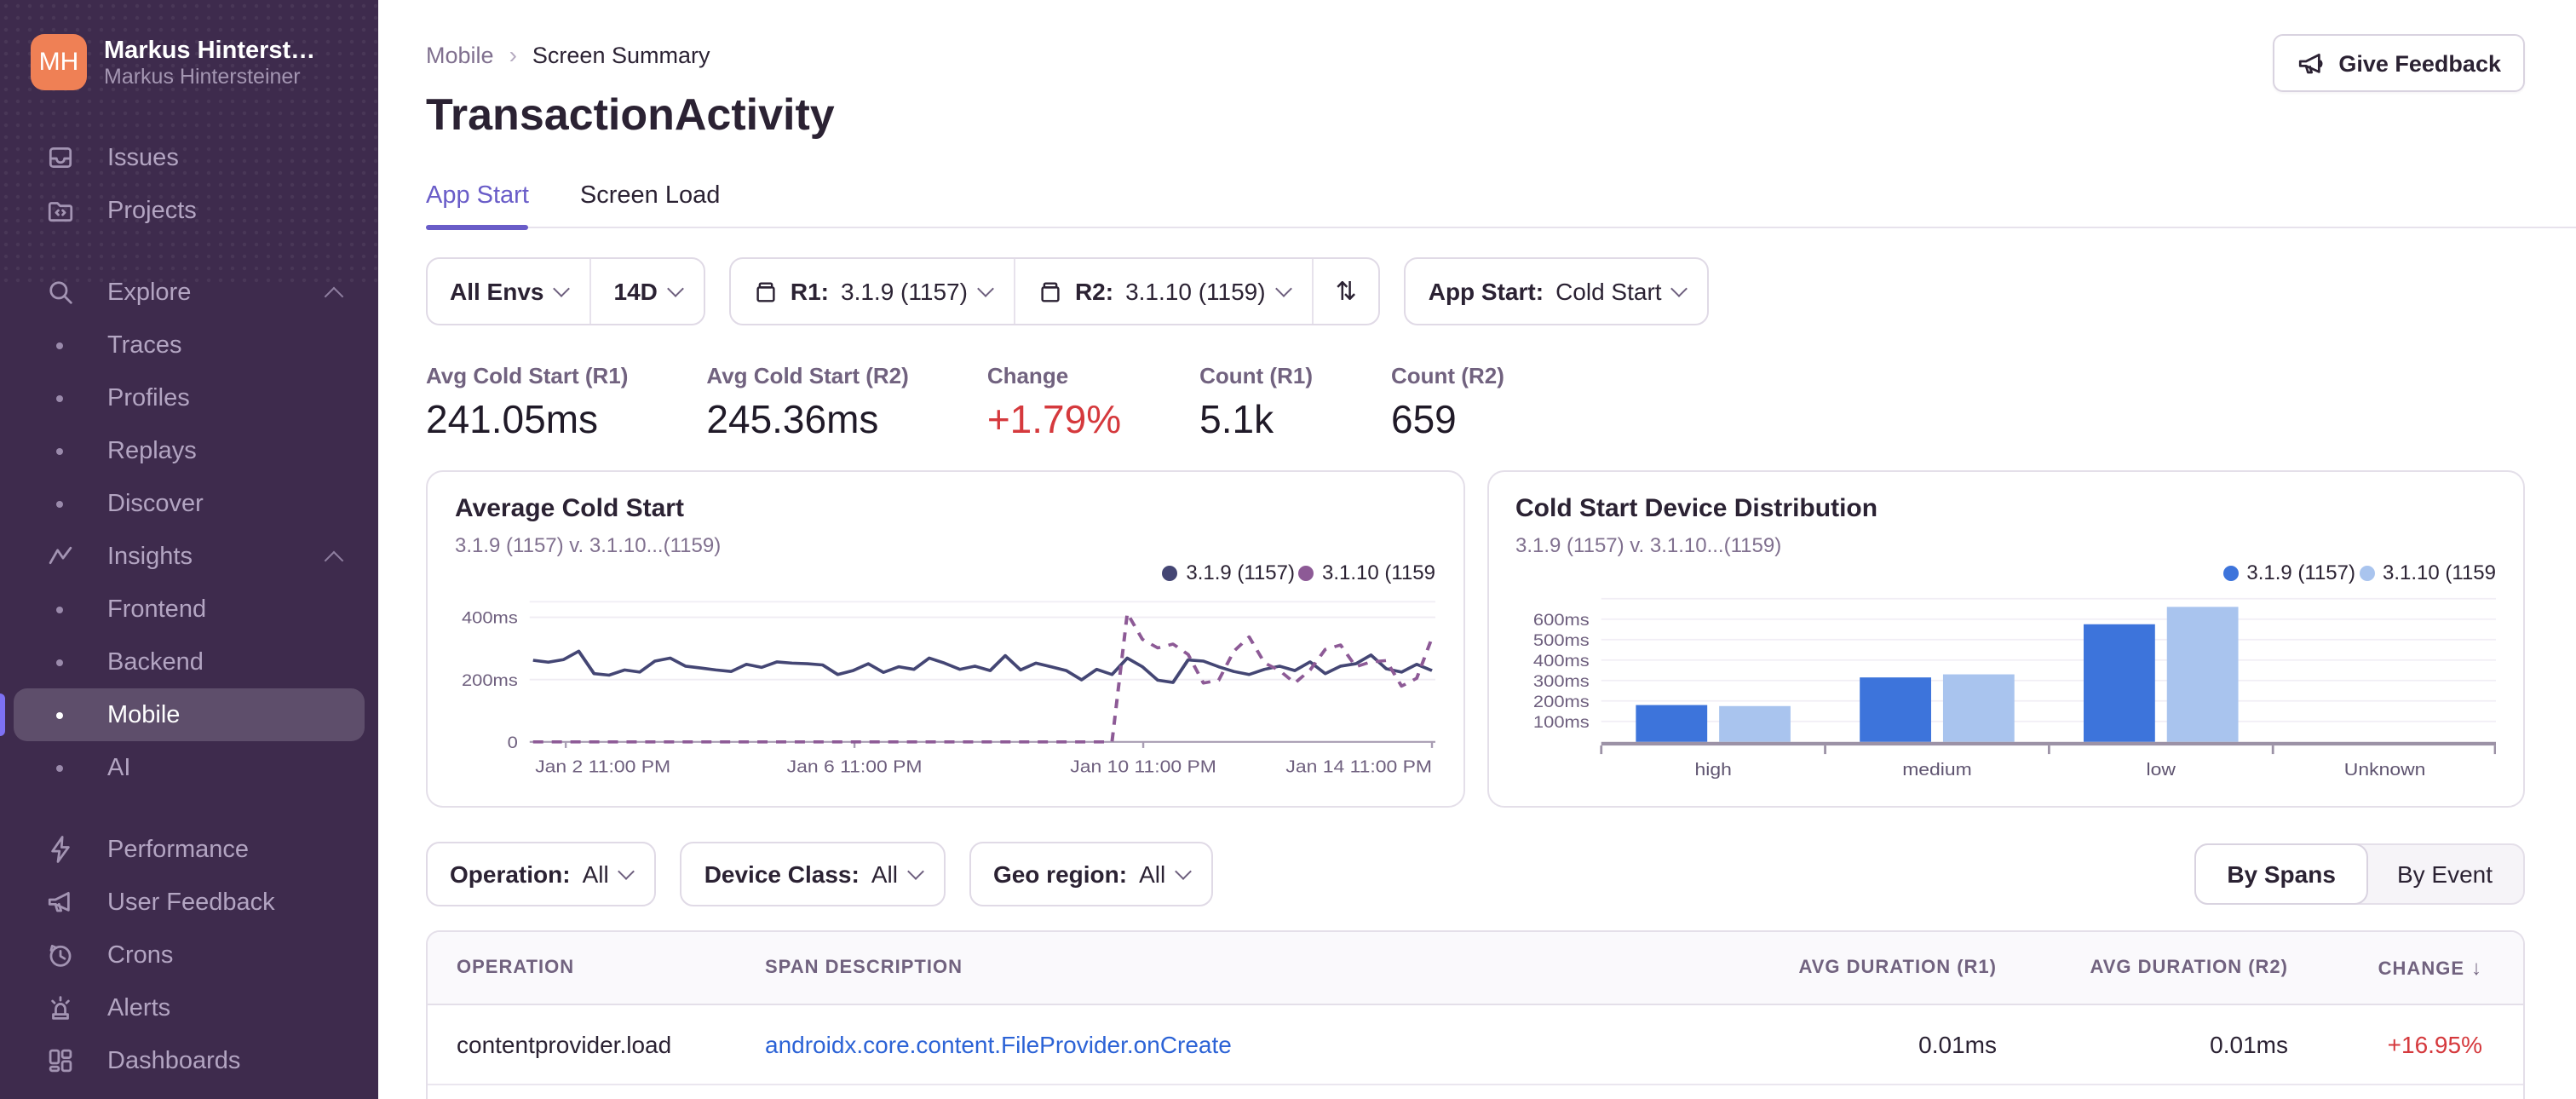  I want to click on sidebar-item-projects: Projects, so click(190, 210).